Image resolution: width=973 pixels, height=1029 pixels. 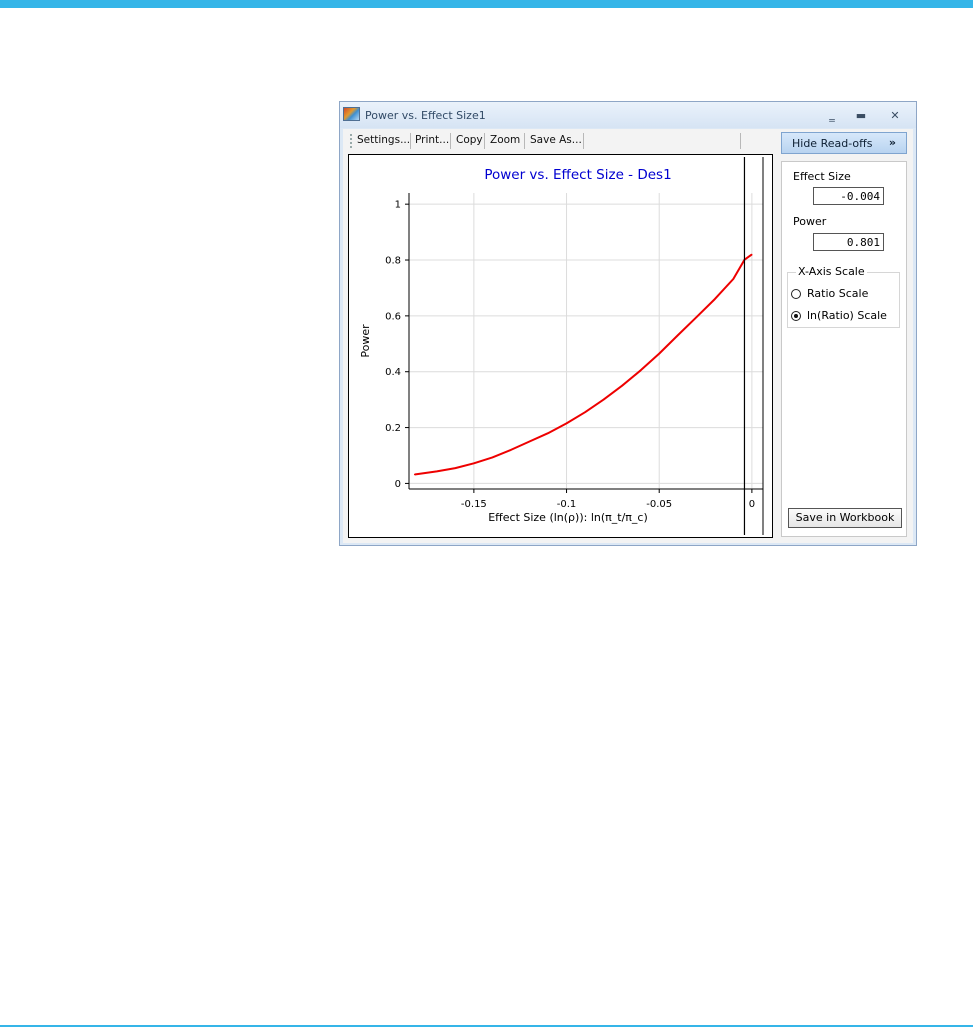 What do you see at coordinates (832, 115) in the screenshot?
I see `minimize-button: ‗` at bounding box center [832, 115].